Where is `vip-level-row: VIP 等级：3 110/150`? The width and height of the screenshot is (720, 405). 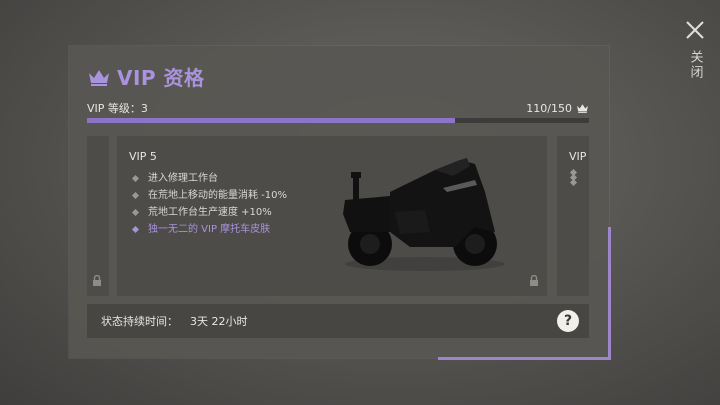 vip-level-row: VIP 等级：3 110/150 is located at coordinates (338, 108).